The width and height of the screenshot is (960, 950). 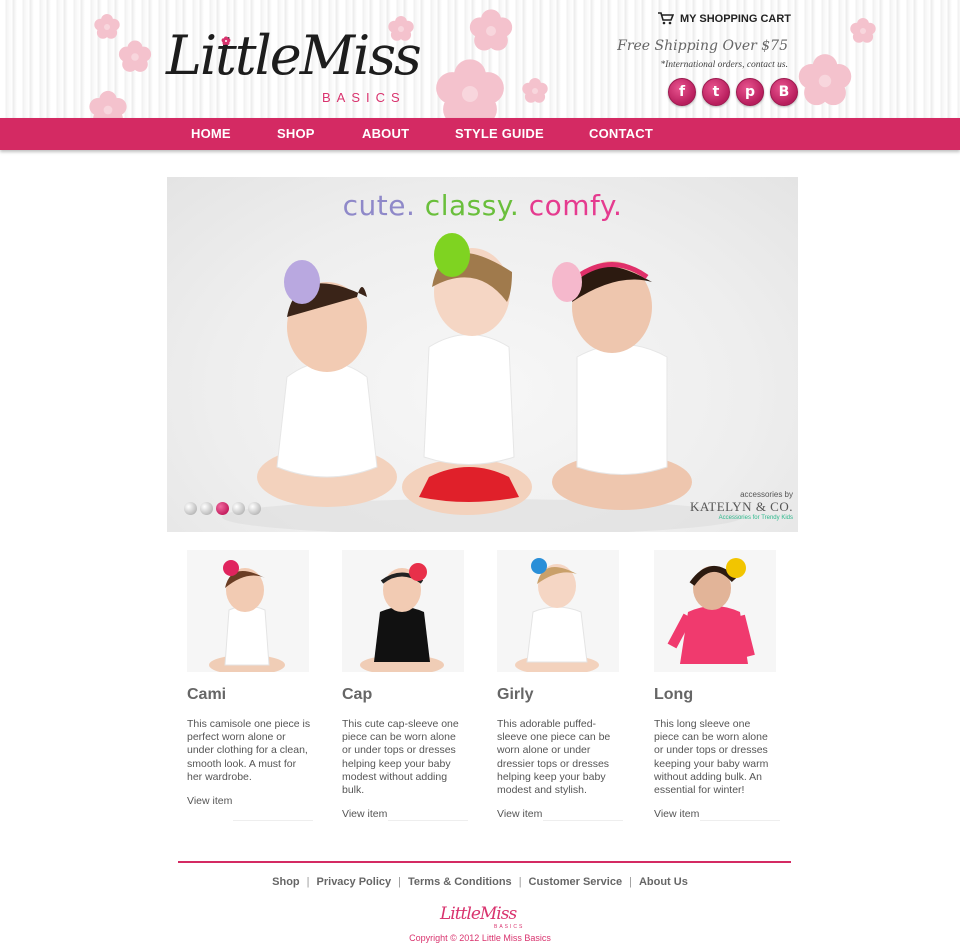 I want to click on main-nav: HOME SHOP ABOUT STYLE GUIDE CONTACT, so click(x=480, y=134).